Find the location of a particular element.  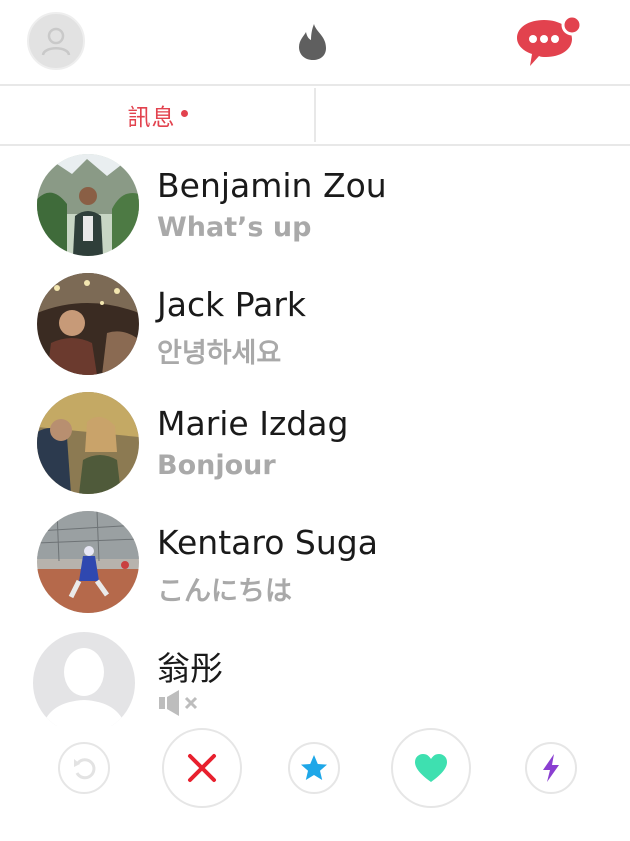

muted-speaker-icon is located at coordinates (178, 703).